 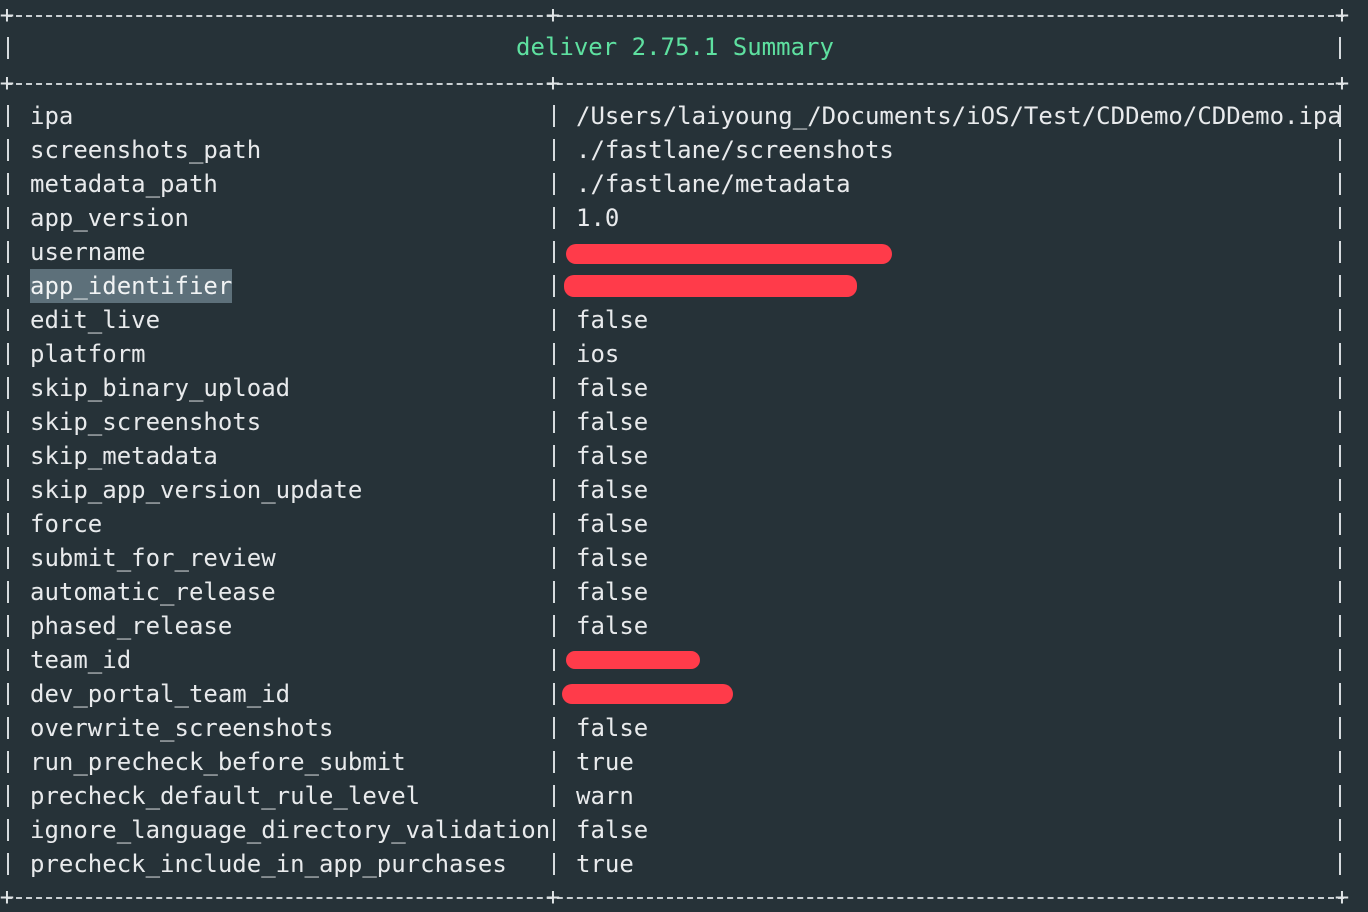 What do you see at coordinates (218, 762) in the screenshot?
I see `row-key: run_precheck_before_submit` at bounding box center [218, 762].